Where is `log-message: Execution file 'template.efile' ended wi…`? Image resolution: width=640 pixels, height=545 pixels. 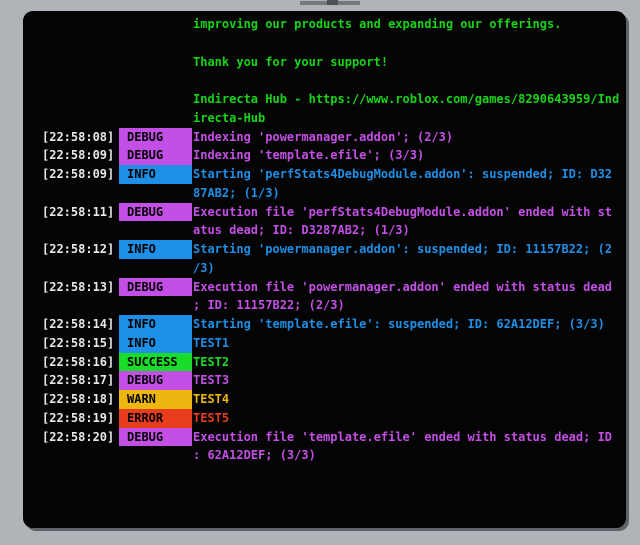
log-message: Execution file 'template.efile' ended wi… is located at coordinates (403, 446).